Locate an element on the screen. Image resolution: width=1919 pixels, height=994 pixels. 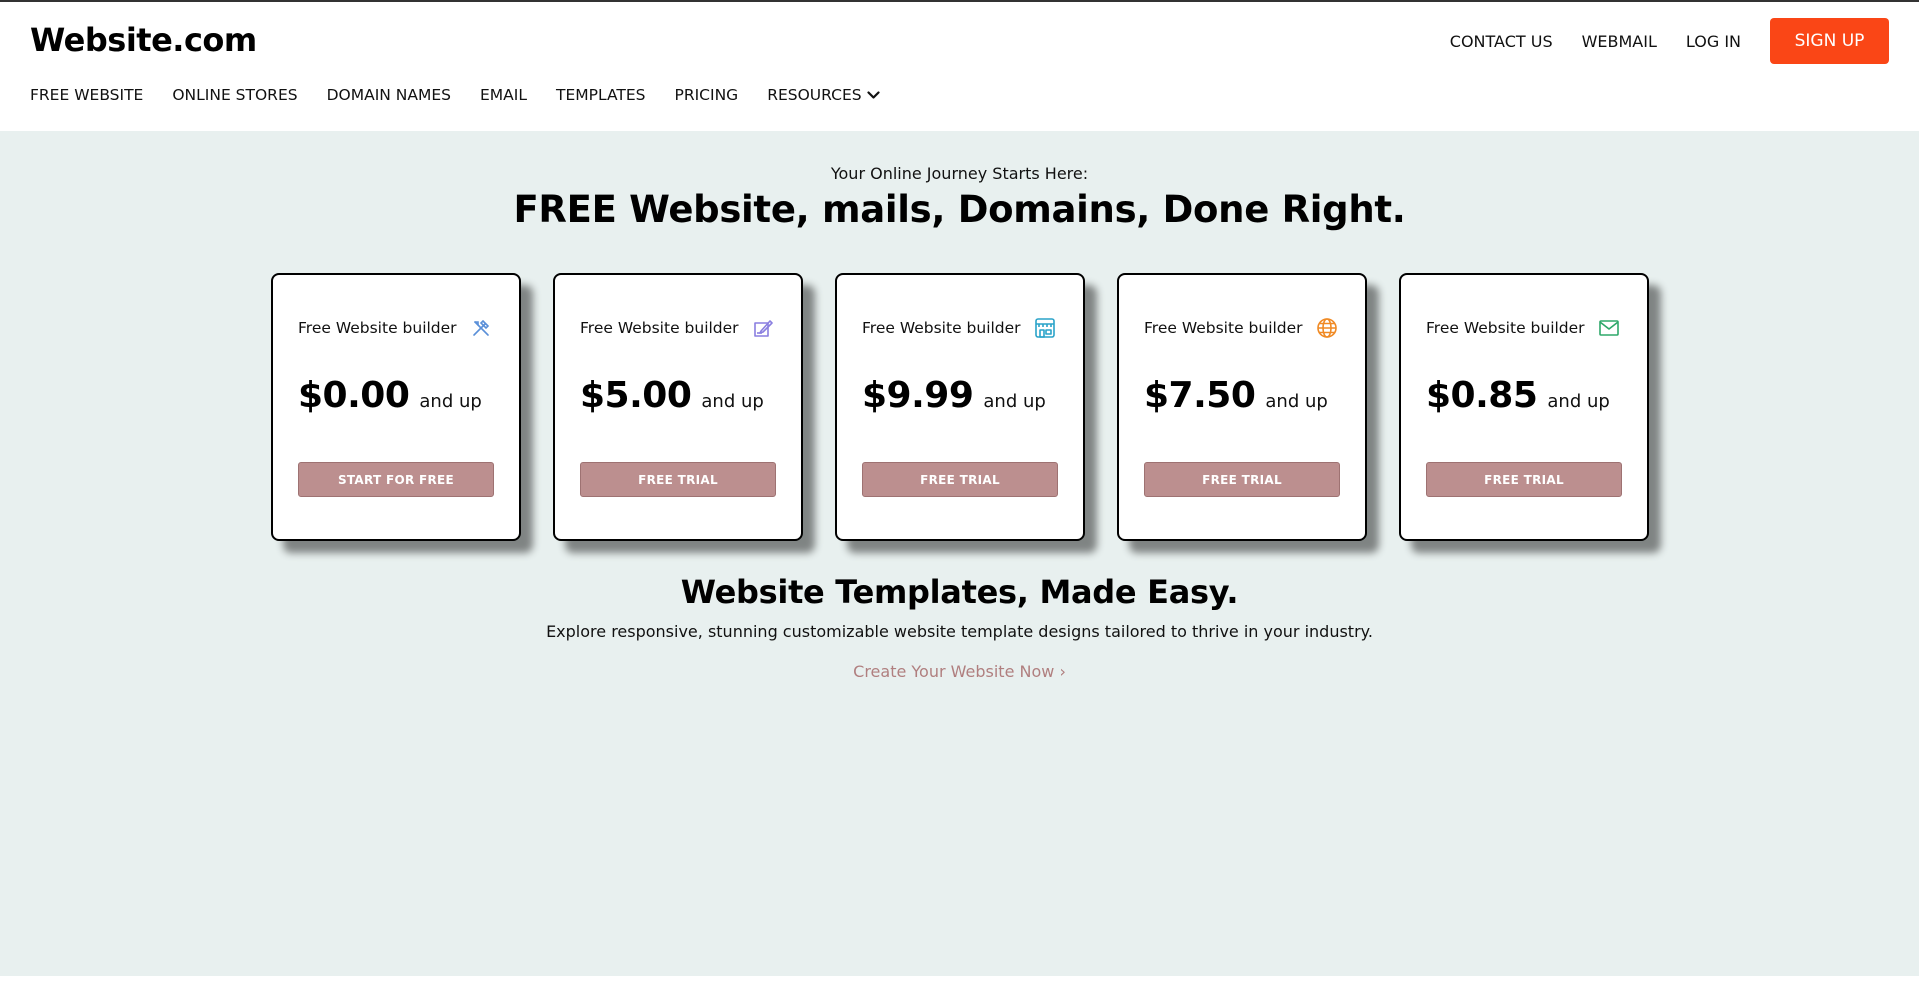
price: $5.00 is located at coordinates (636, 395).